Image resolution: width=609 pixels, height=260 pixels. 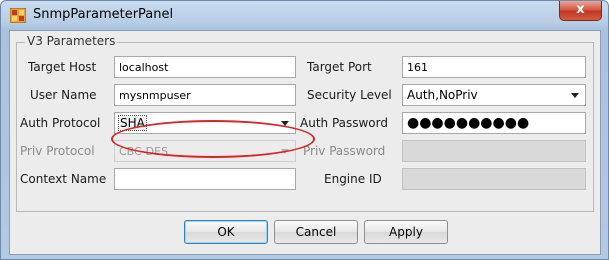 I want to click on title-bar: SnmpParameterPanel x, so click(x=304, y=15).